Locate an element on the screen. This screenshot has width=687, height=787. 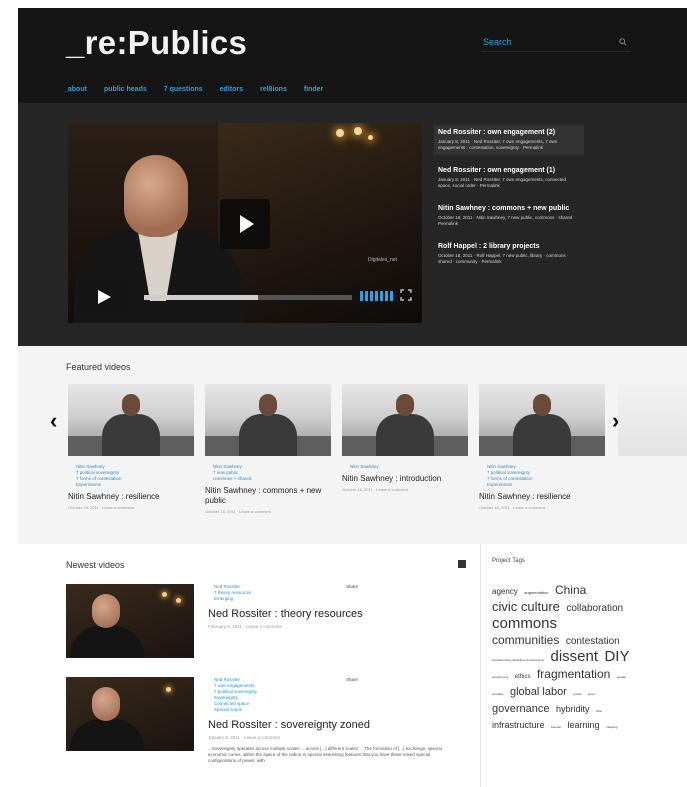
tag-cloud-link: dissent is located at coordinates (574, 656).